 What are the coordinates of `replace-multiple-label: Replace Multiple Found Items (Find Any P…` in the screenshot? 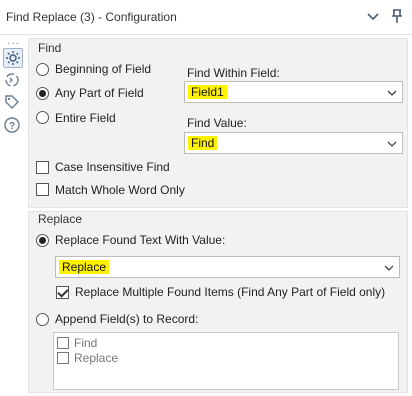 It's located at (230, 292).